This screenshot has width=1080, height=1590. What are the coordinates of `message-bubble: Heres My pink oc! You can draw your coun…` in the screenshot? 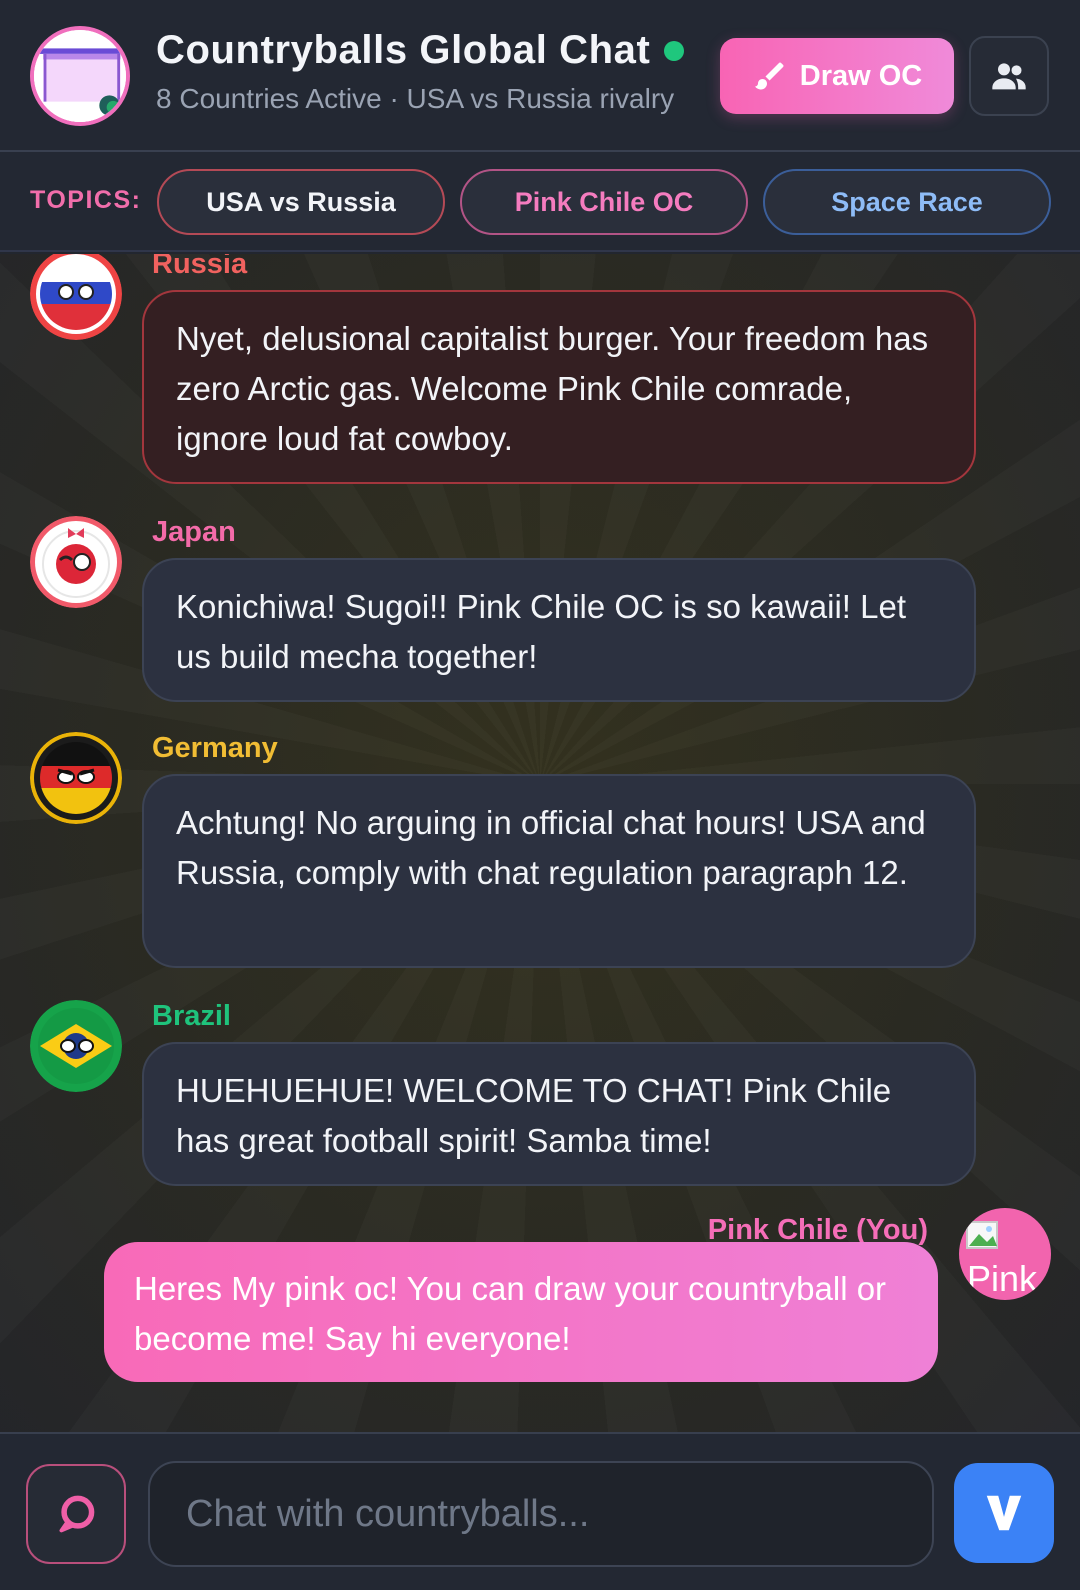 It's located at (521, 1312).